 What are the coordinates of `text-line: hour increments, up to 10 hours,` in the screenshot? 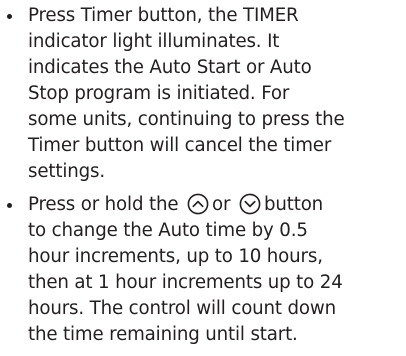 It's located at (175, 256).